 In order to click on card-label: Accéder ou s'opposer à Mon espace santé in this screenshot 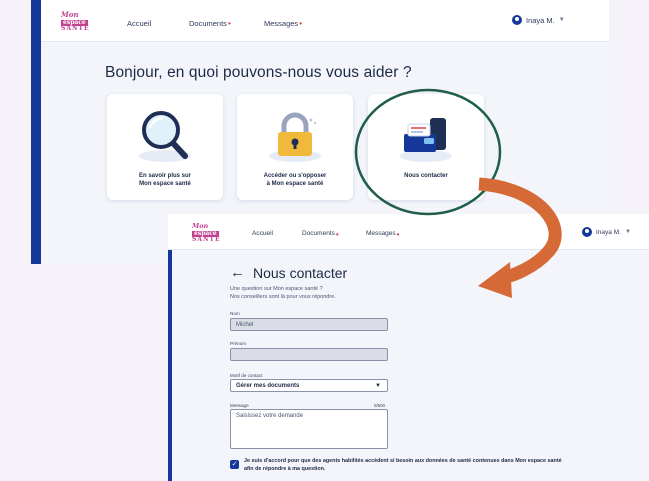, I will do `click(295, 180)`.